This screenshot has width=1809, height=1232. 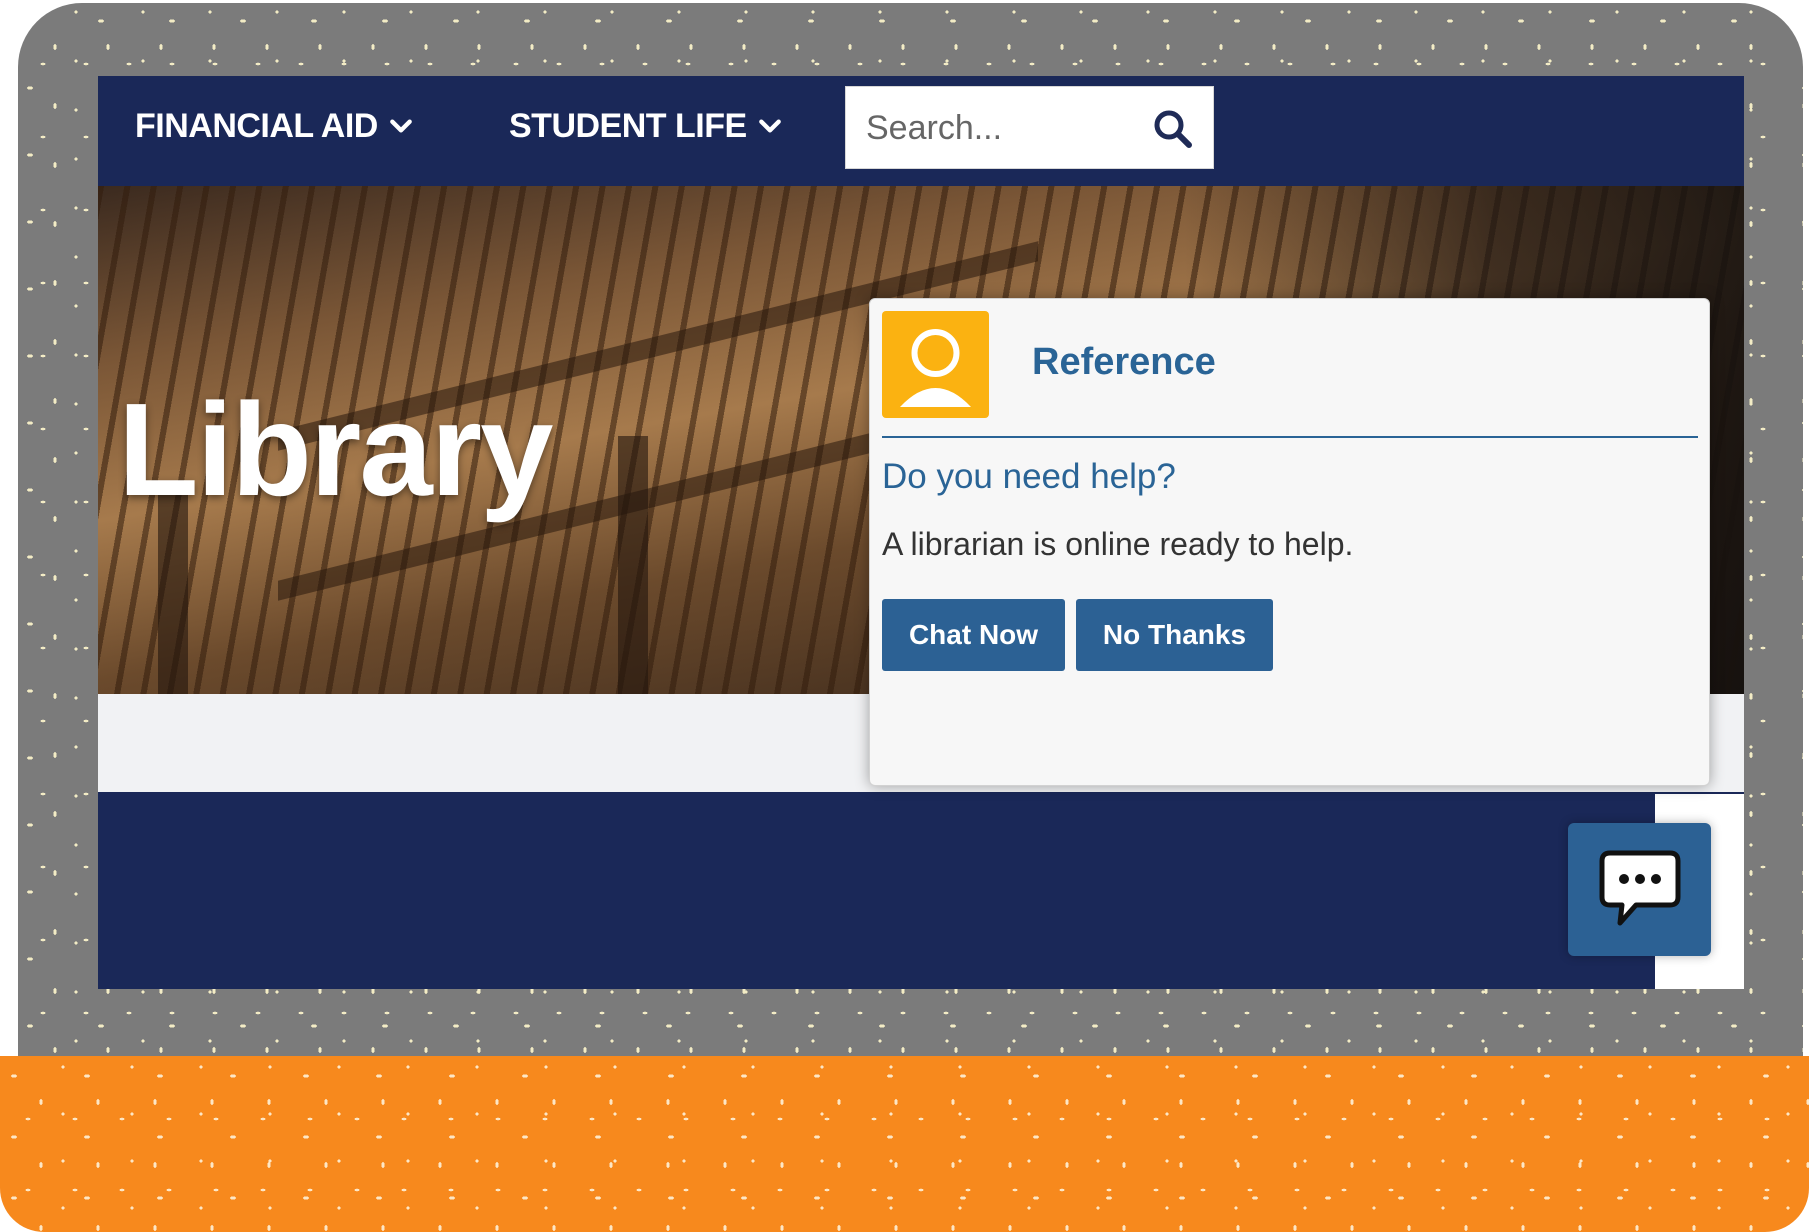 What do you see at coordinates (1118, 544) in the screenshot?
I see `popup-message: A librarian is online ready to help.` at bounding box center [1118, 544].